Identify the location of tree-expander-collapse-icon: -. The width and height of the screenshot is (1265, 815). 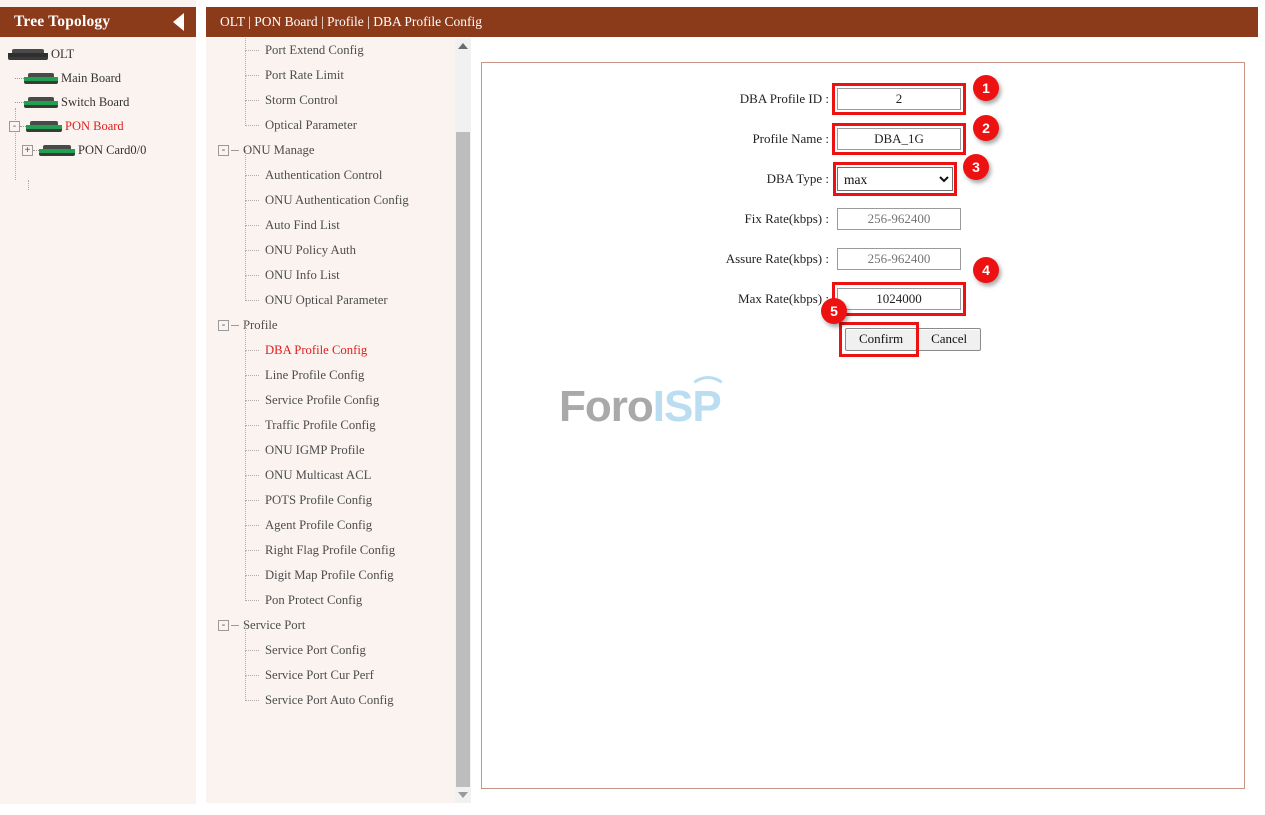
(14, 126).